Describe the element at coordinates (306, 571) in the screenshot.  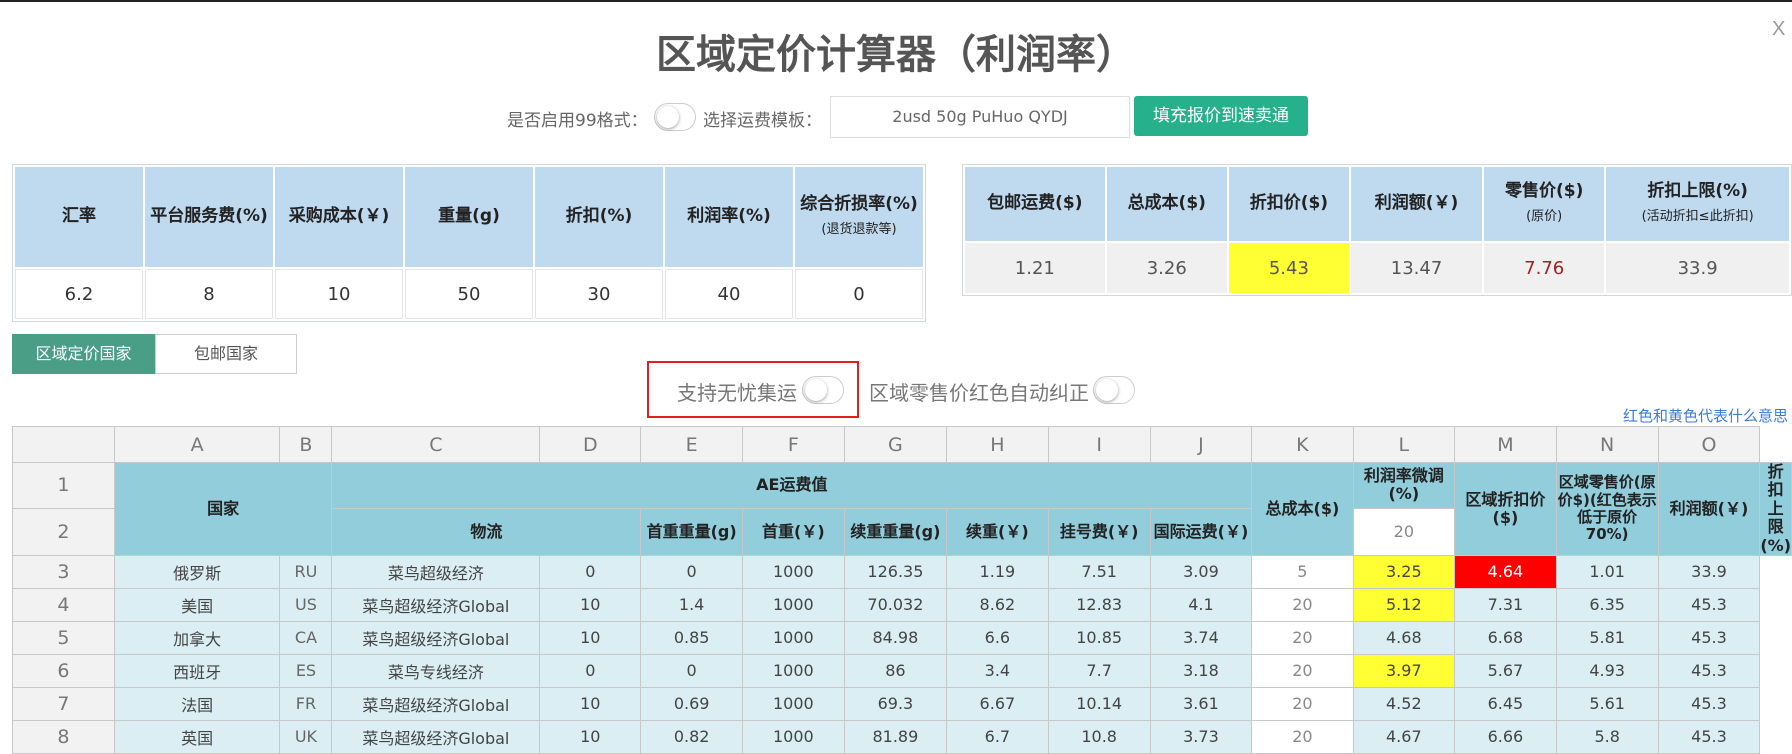
I see `code-cell: RU` at that location.